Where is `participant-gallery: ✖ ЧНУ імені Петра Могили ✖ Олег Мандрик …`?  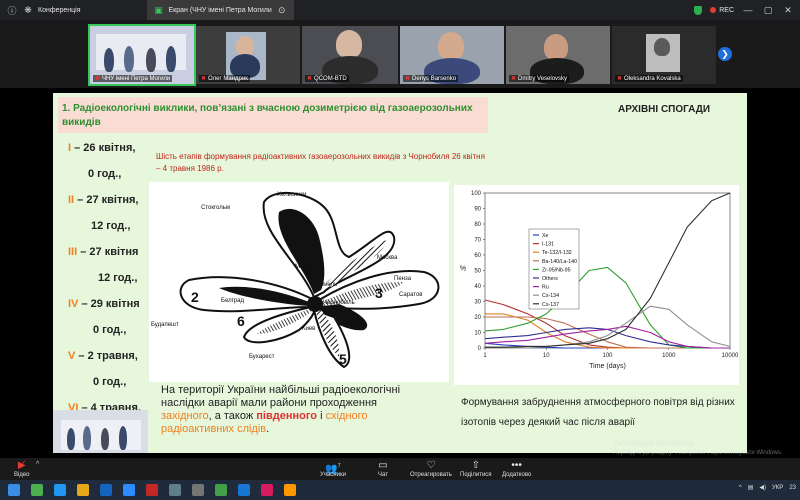 participant-gallery: ✖ ЧНУ імені Петра Могили ✖ Олег Мандрик … is located at coordinates (400, 54).